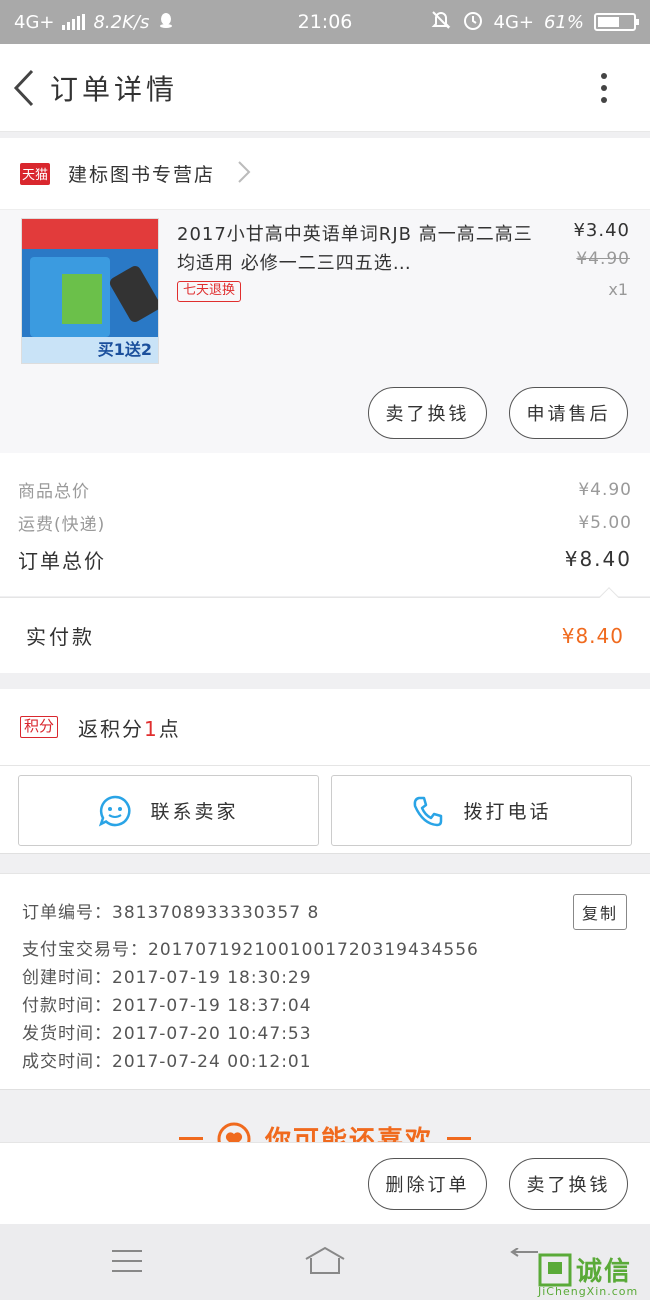  I want to click on goods-total-value: ¥4.90, so click(605, 489).